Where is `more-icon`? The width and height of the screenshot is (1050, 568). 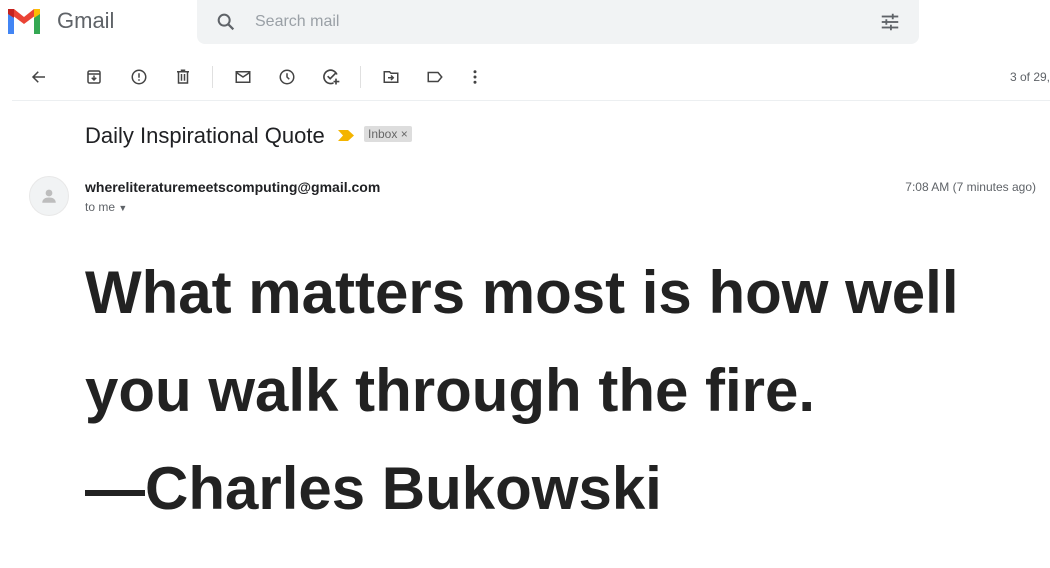
more-icon is located at coordinates (475, 77).